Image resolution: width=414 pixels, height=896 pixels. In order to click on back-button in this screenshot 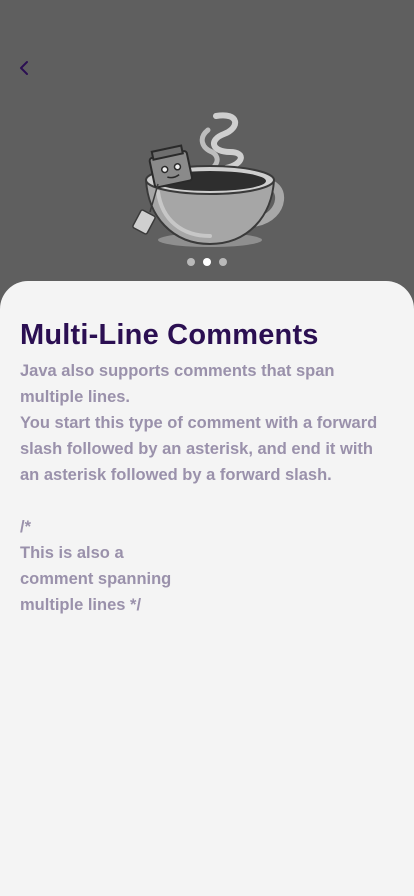, I will do `click(24, 68)`.